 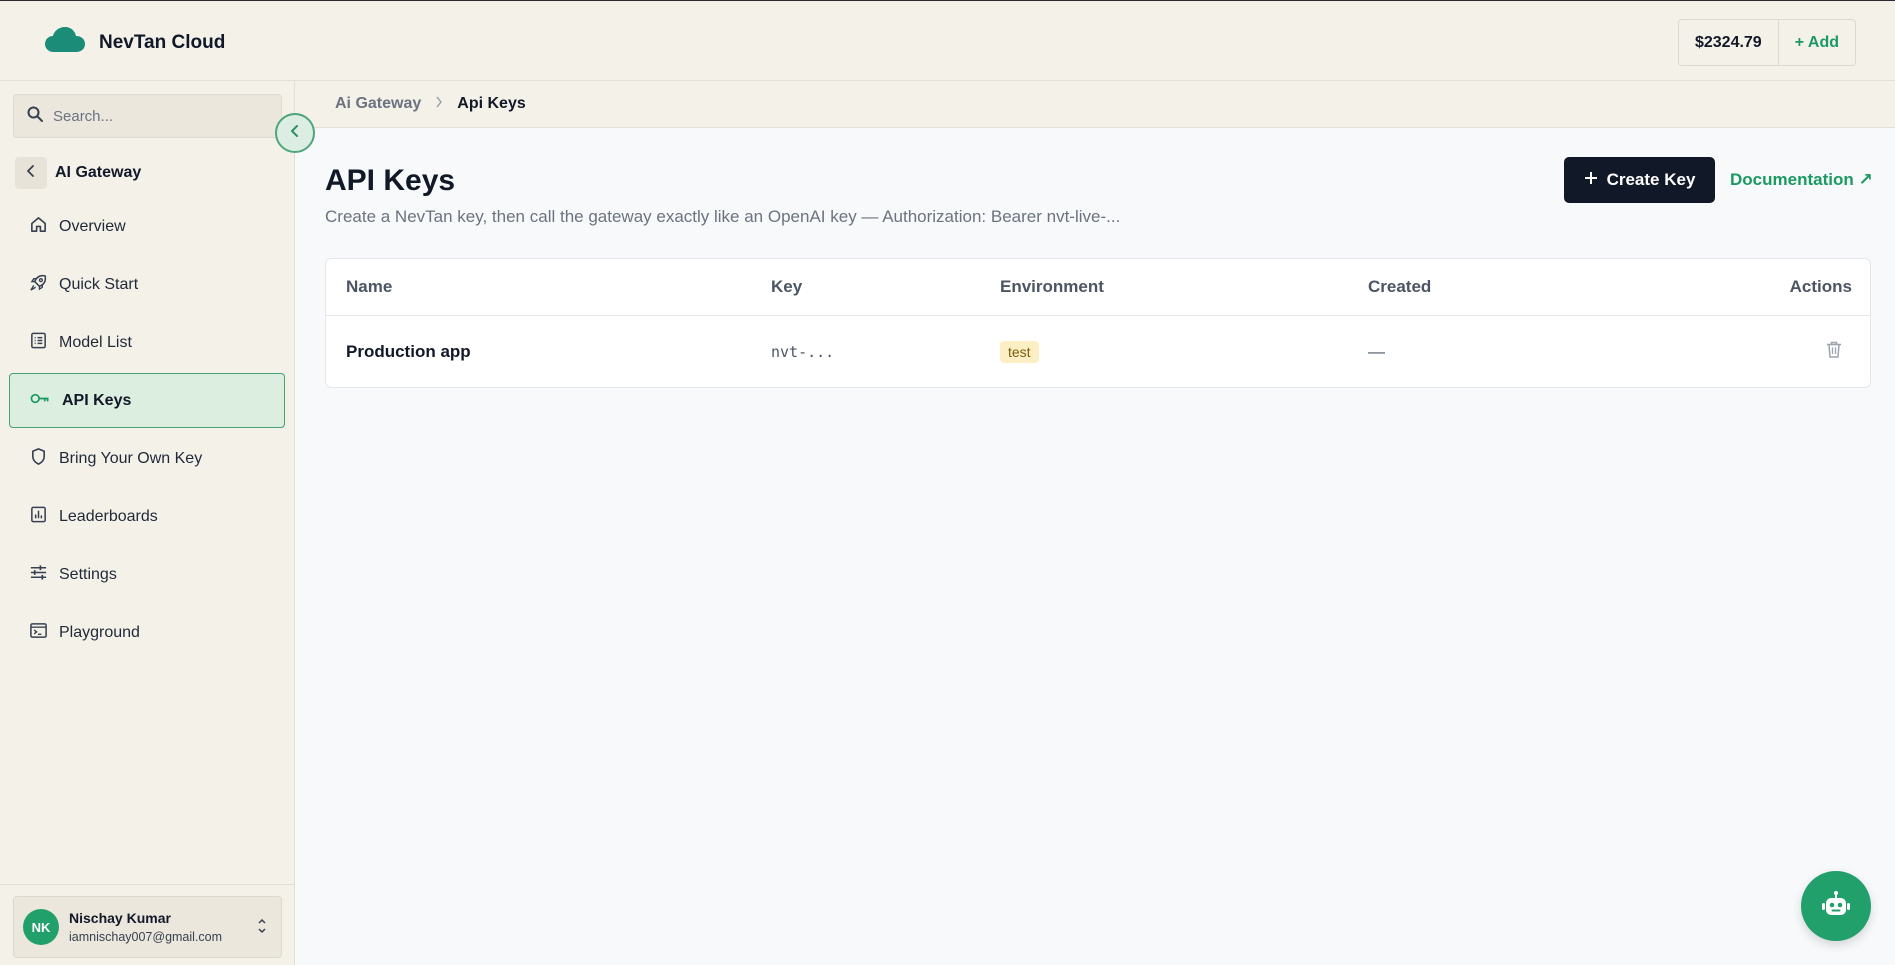 I want to click on row-name: Production app, so click(x=408, y=351).